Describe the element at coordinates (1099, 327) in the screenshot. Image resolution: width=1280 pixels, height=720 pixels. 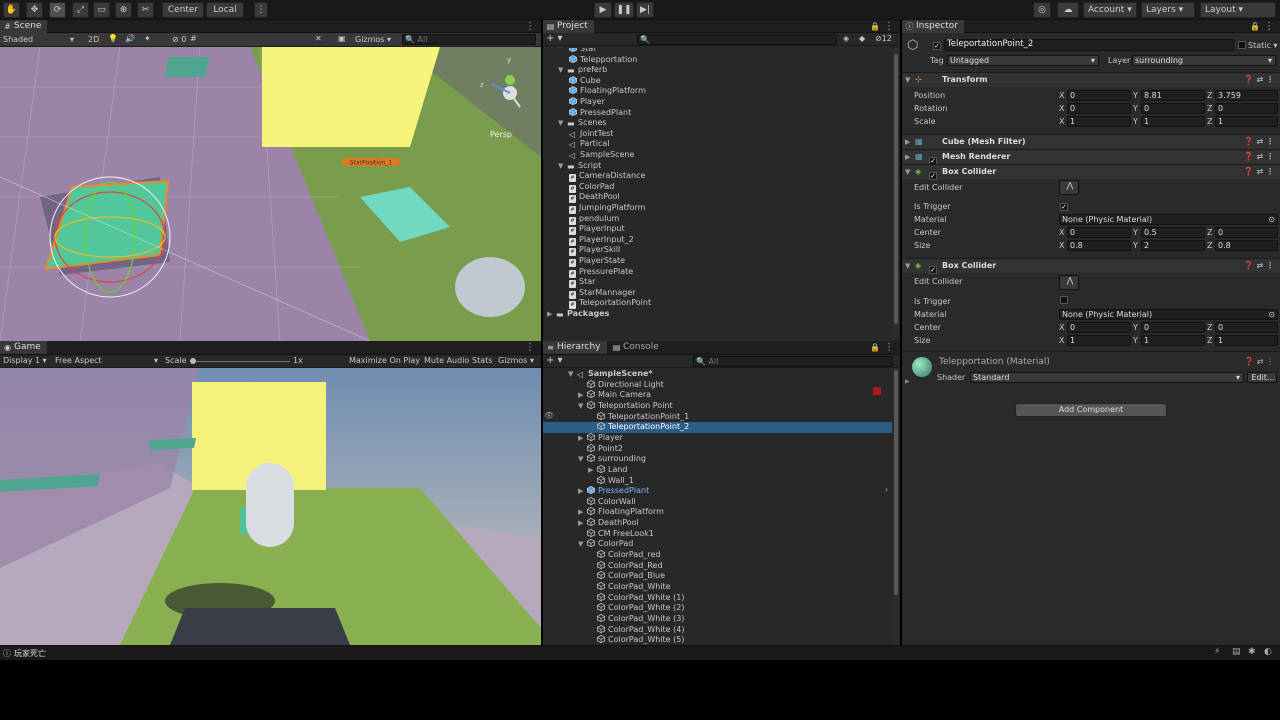
I see `c2-cx-field: 0` at that location.